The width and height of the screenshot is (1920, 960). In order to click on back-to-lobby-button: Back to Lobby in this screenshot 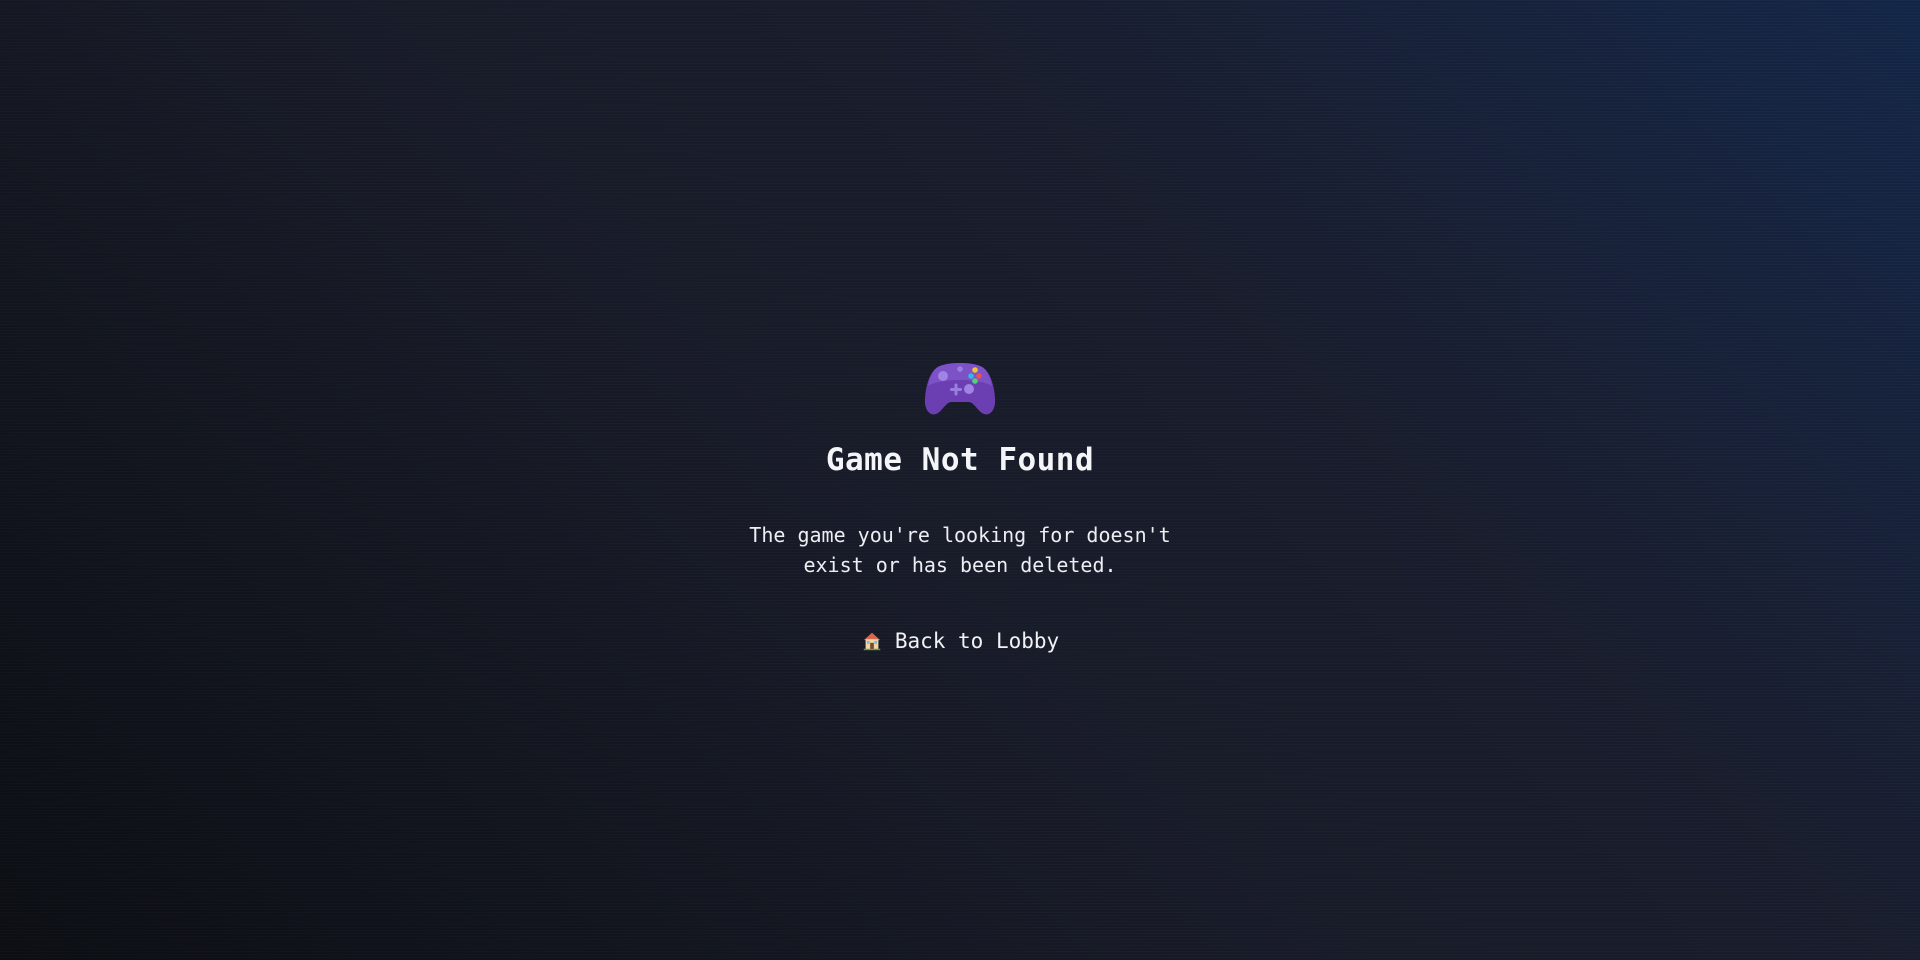, I will do `click(960, 641)`.